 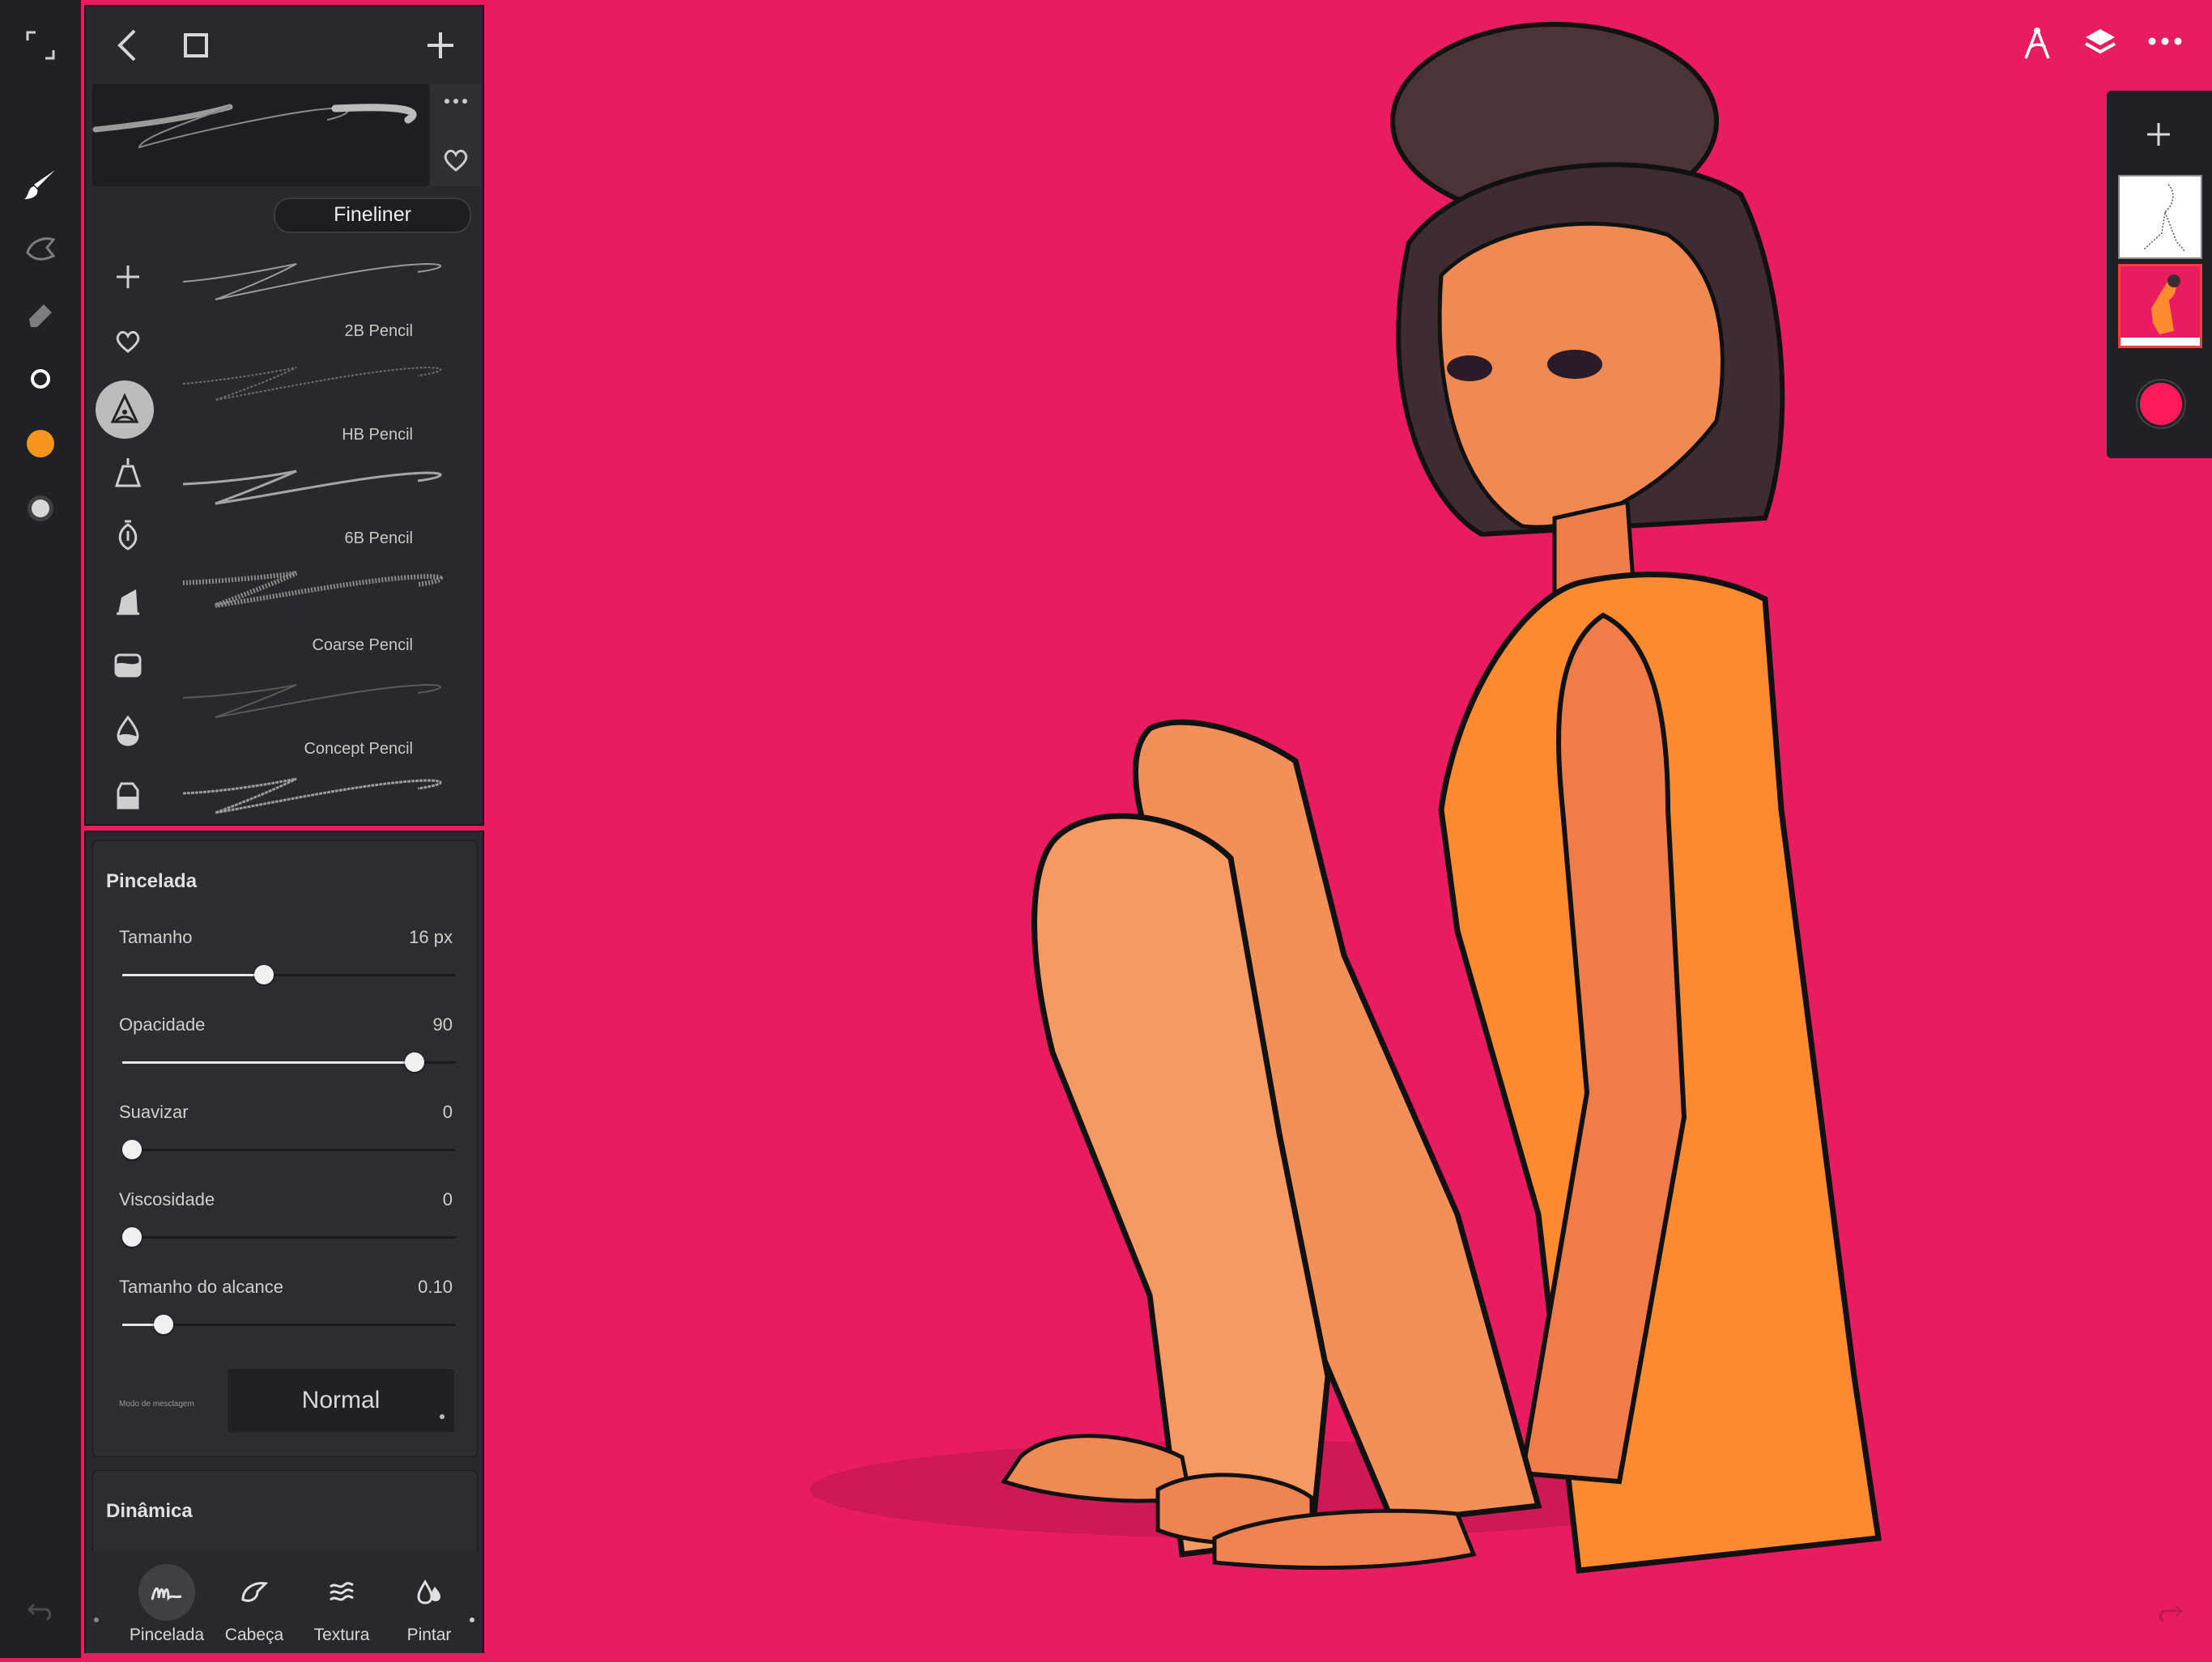 I want to click on tab-cabeca: Cabeça, so click(x=254, y=1604).